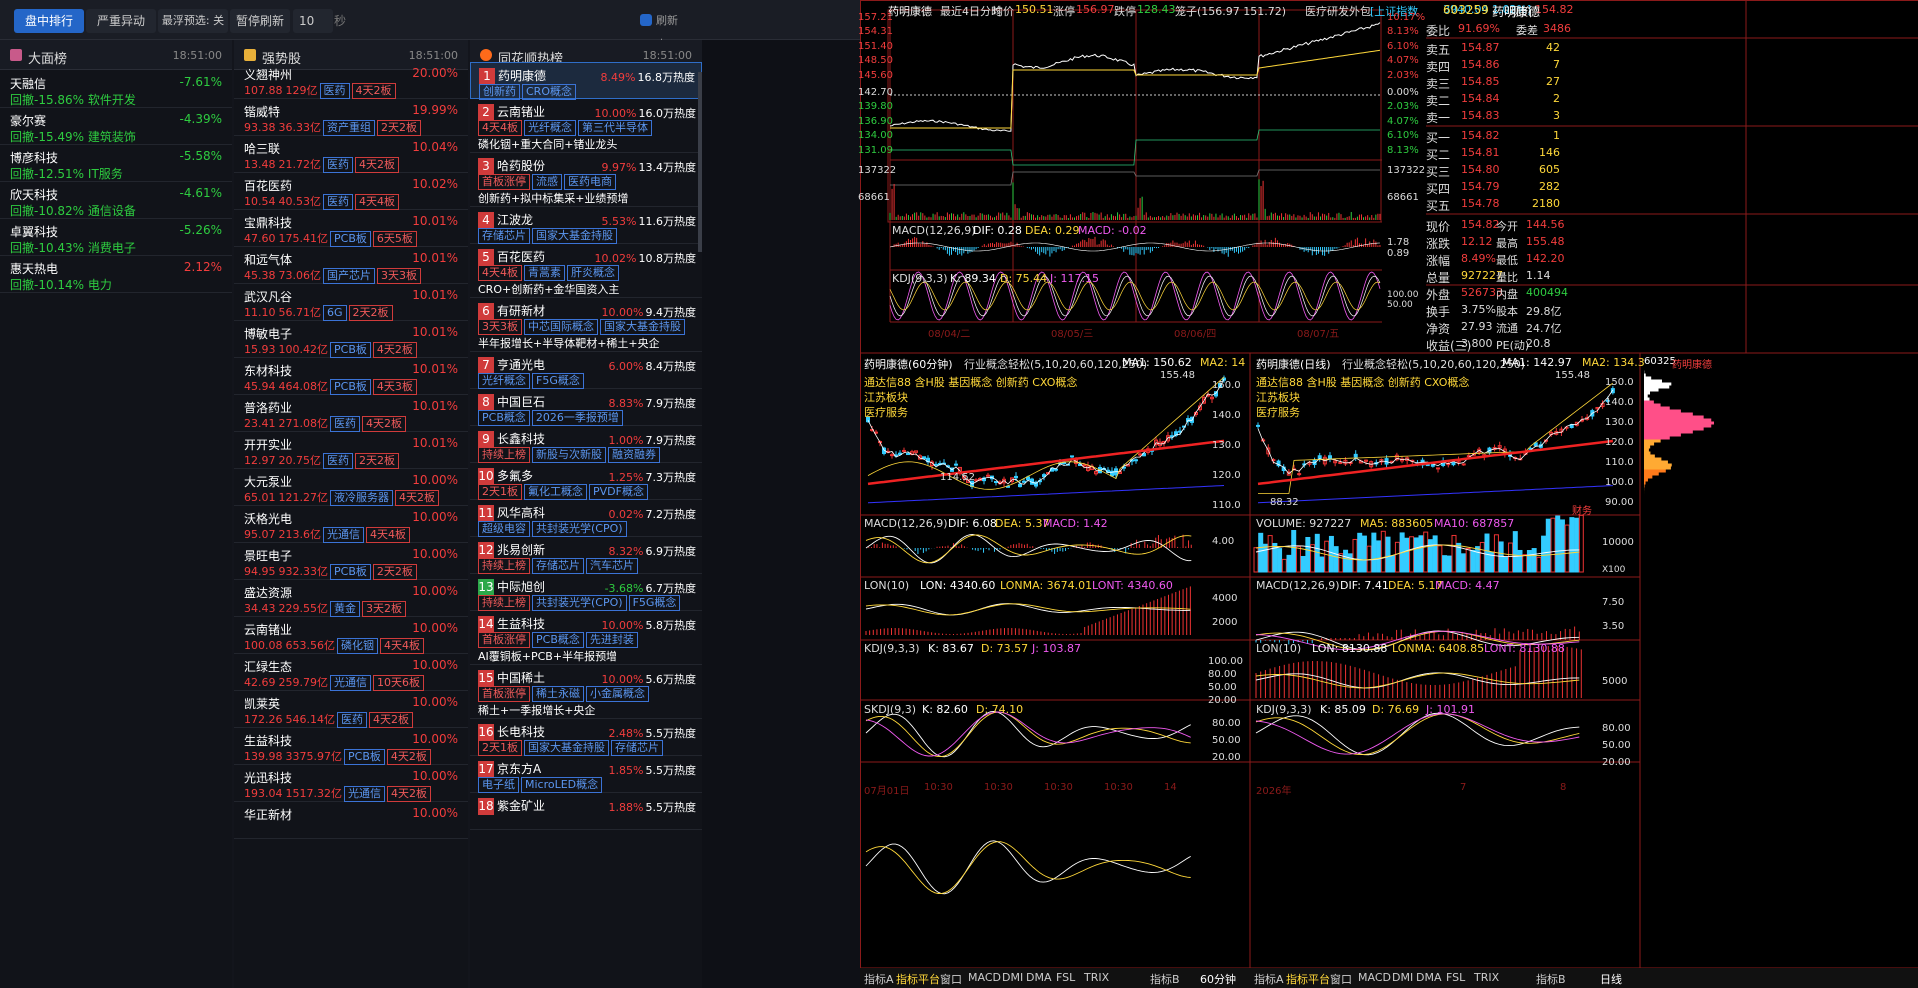  Describe the element at coordinates (504, 529) in the screenshot. I see `concept-tag: 超级电容` at that location.